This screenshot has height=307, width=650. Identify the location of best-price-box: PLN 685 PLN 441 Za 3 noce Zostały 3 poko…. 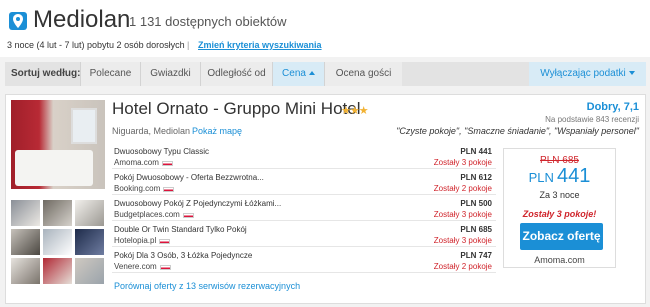
(559, 208).